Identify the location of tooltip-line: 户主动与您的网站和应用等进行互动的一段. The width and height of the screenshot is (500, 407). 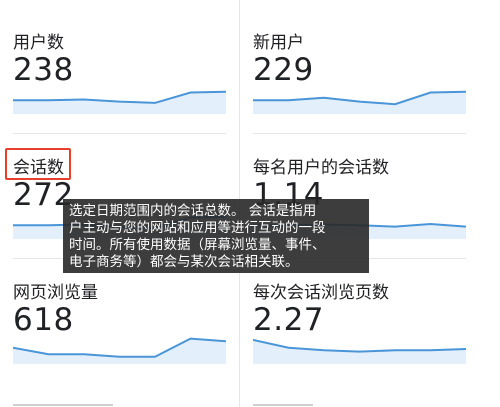
(197, 228).